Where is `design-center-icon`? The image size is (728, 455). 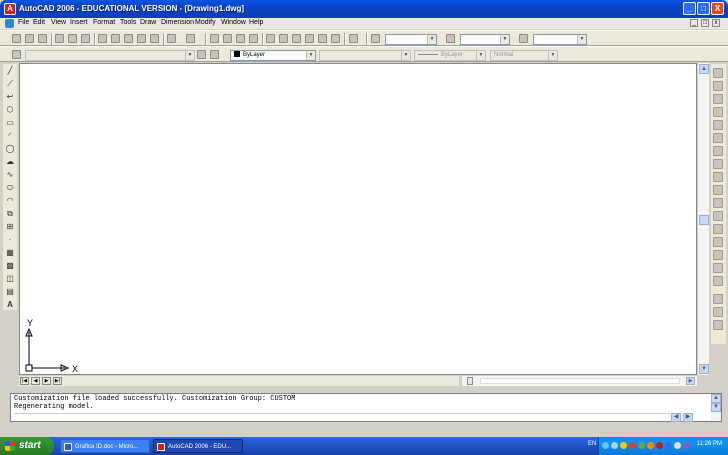
design-center-icon is located at coordinates (283, 38).